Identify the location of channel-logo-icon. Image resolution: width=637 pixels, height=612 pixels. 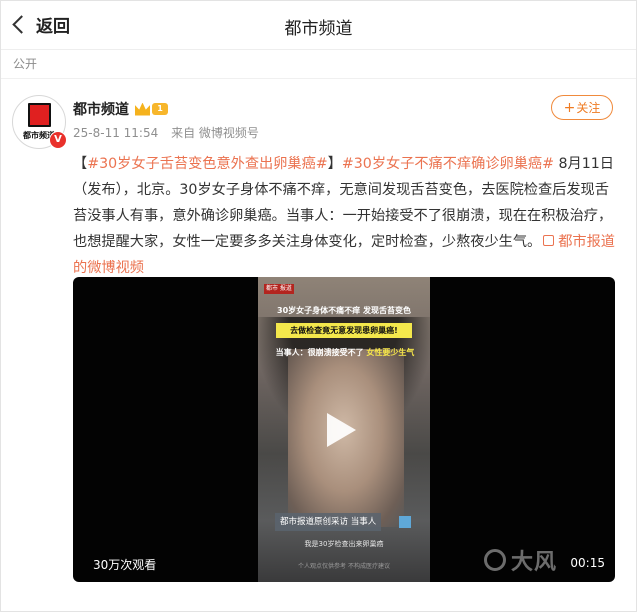
(39, 115).